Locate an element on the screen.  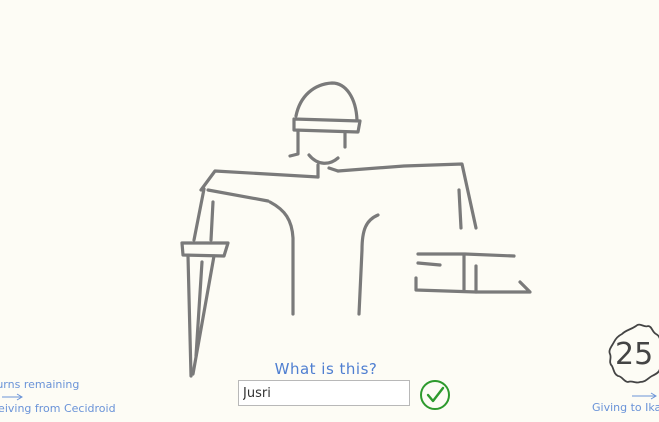
stroke-left-shoulder is located at coordinates (259, 180).